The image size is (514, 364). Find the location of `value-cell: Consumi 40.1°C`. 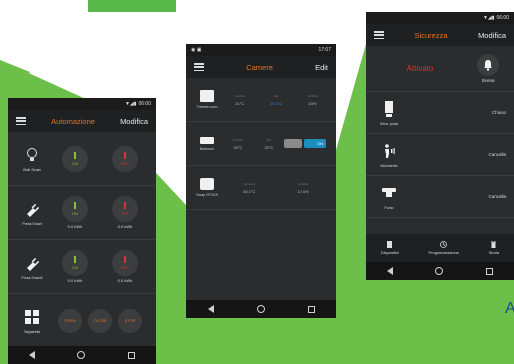

value-cell: Consumi 40.1°C is located at coordinates (249, 187).